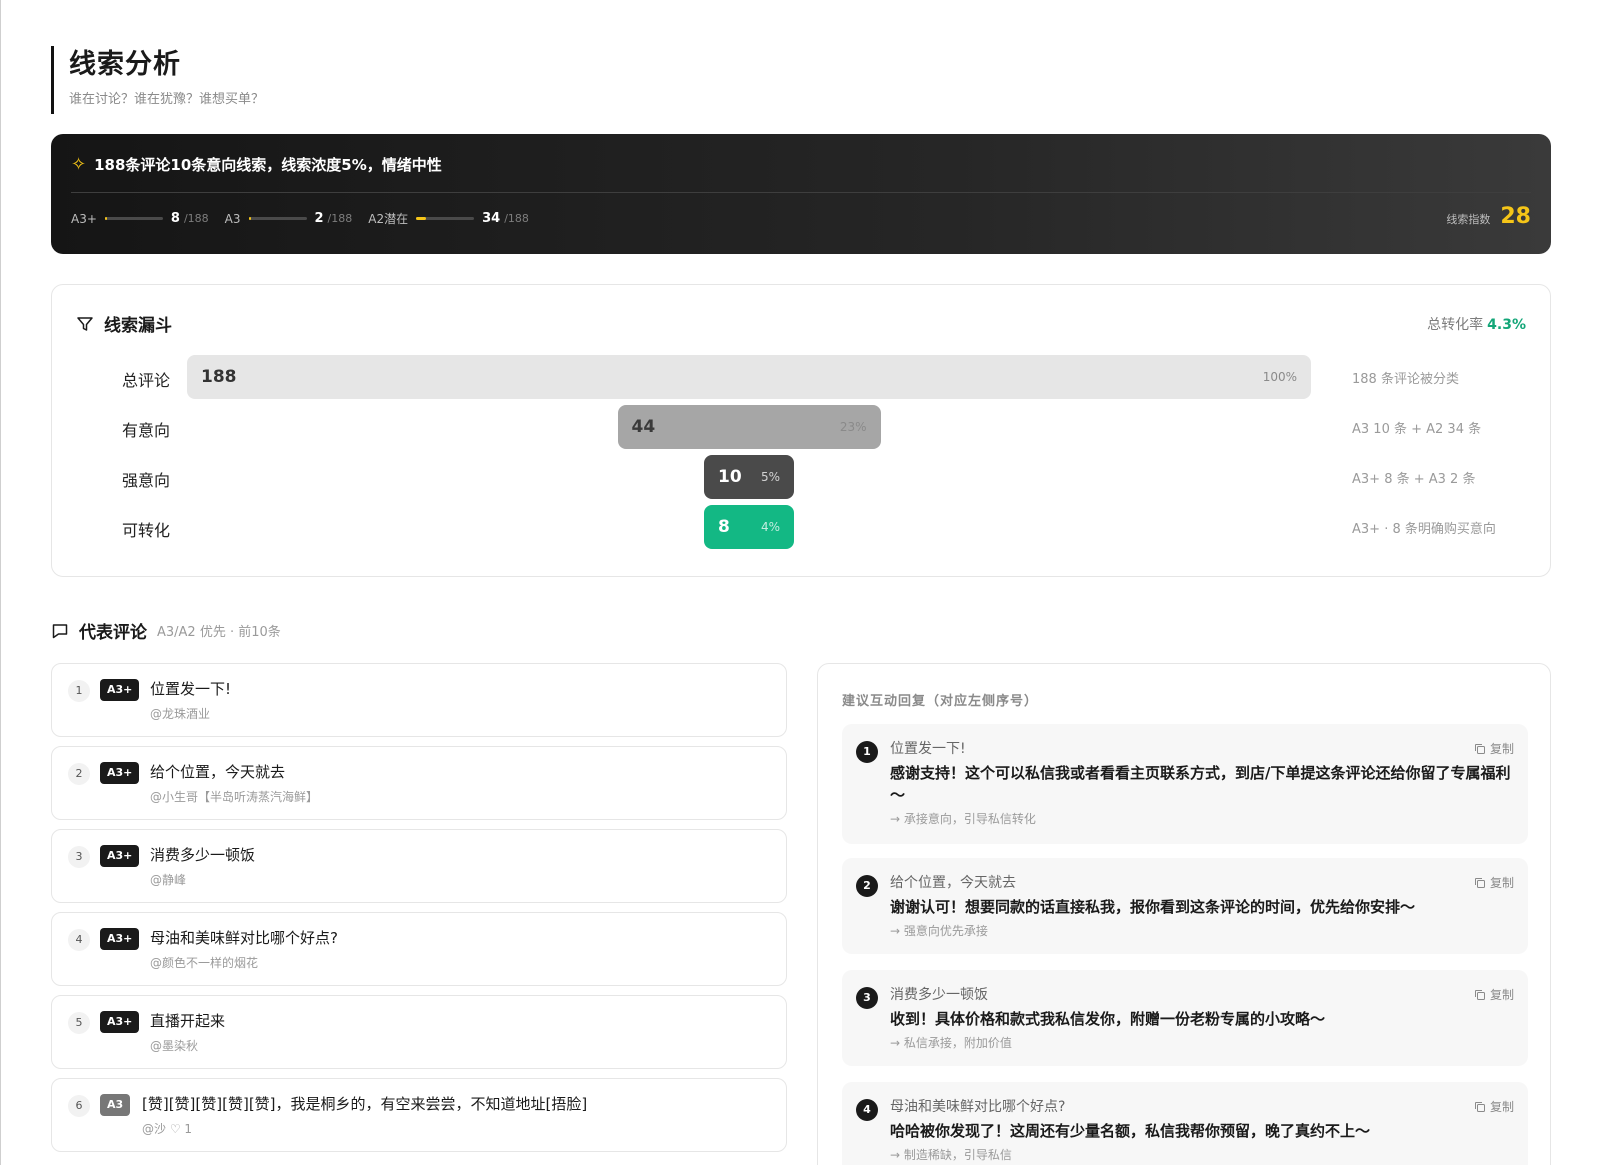 Image resolution: width=1600 pixels, height=1165 pixels. What do you see at coordinates (419, 1032) in the screenshot?
I see `comment-item: 5 A3+ 直播开起来 @墨染秋` at bounding box center [419, 1032].